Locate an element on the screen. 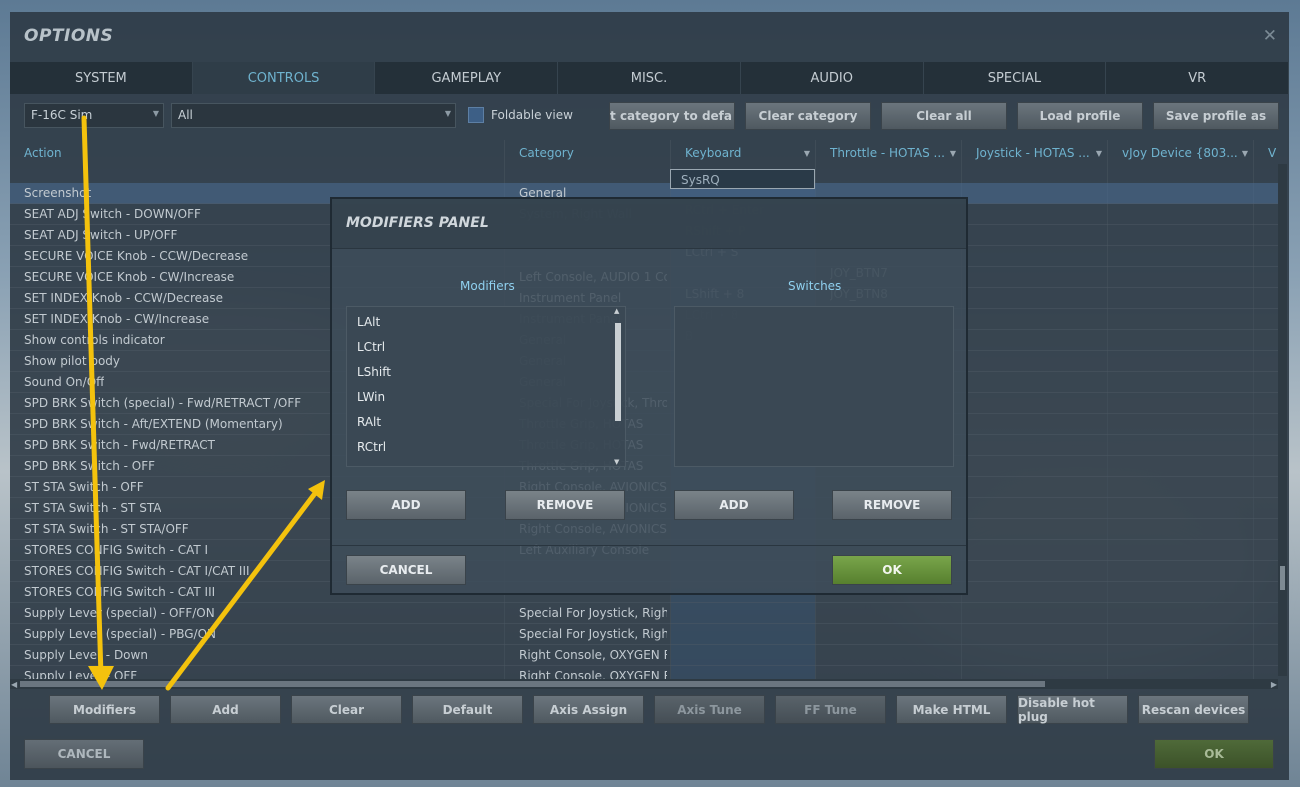 Image resolution: width=1300 pixels, height=787 pixels. tab-vr: VR is located at coordinates (1198, 78).